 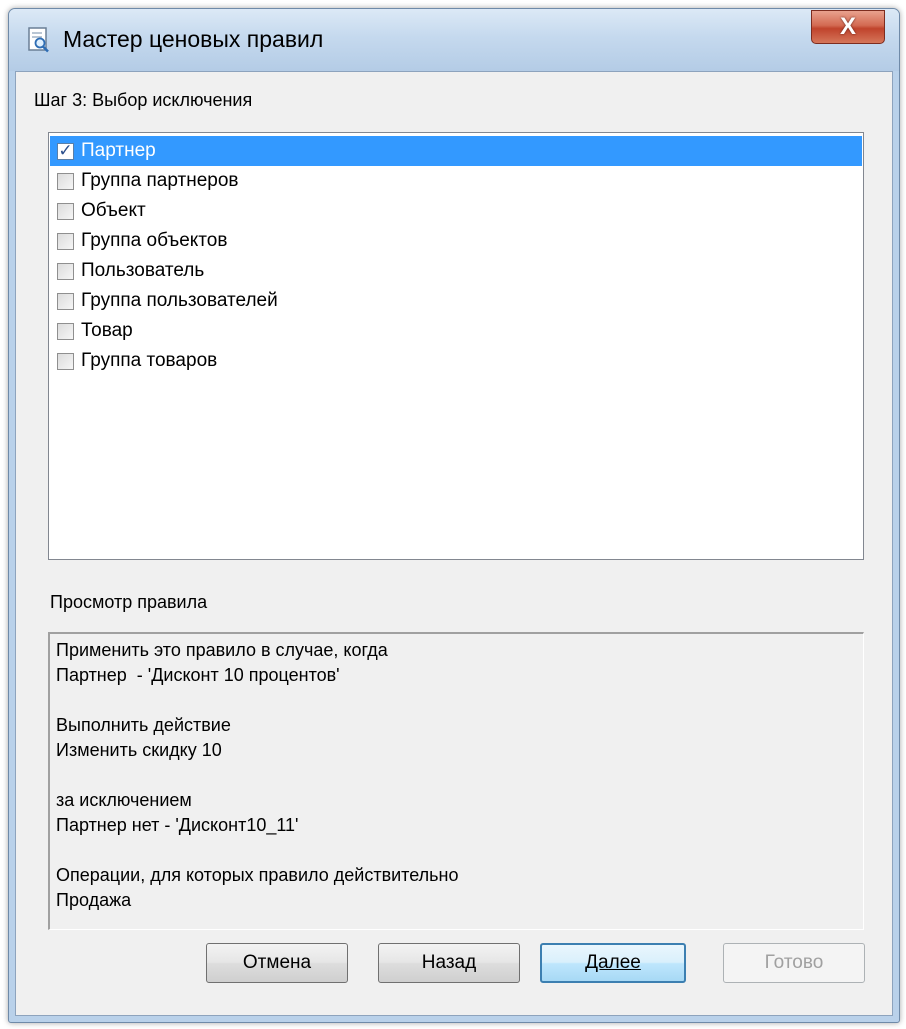 What do you see at coordinates (456, 241) in the screenshot?
I see `list-item: Группа объектов` at bounding box center [456, 241].